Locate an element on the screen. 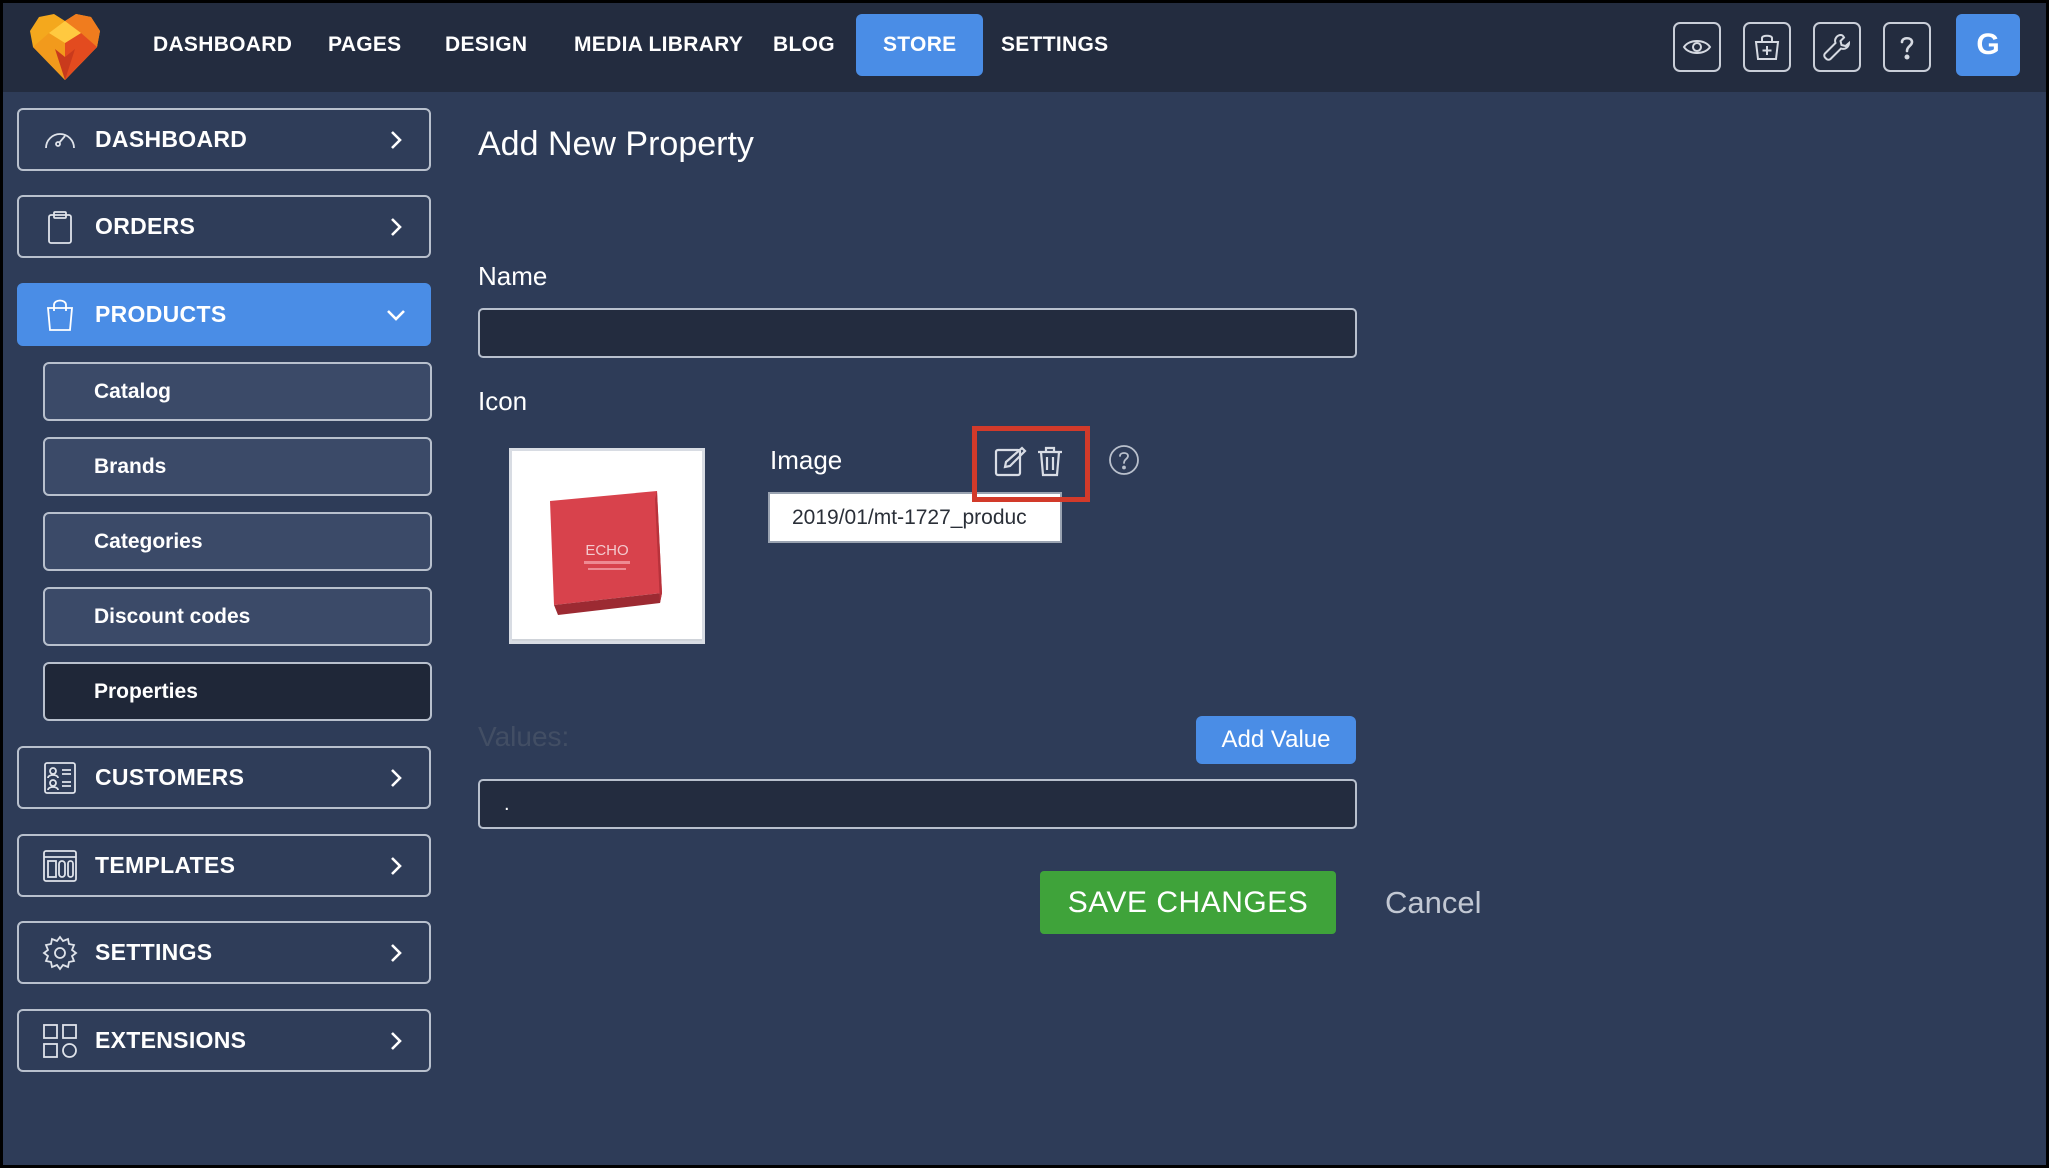  sidebar-item-customers: CUSTOMERS is located at coordinates (224, 777).